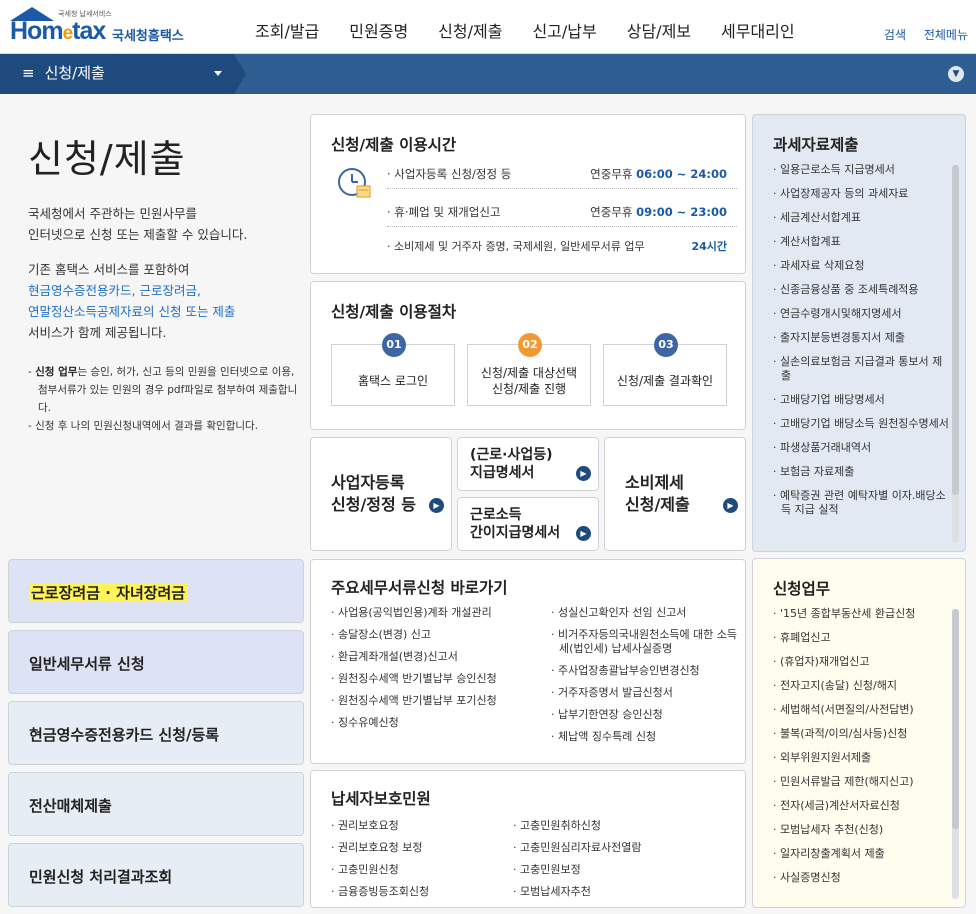  What do you see at coordinates (946, 35) in the screenshot?
I see `all-menu-link: 전체메뉴` at bounding box center [946, 35].